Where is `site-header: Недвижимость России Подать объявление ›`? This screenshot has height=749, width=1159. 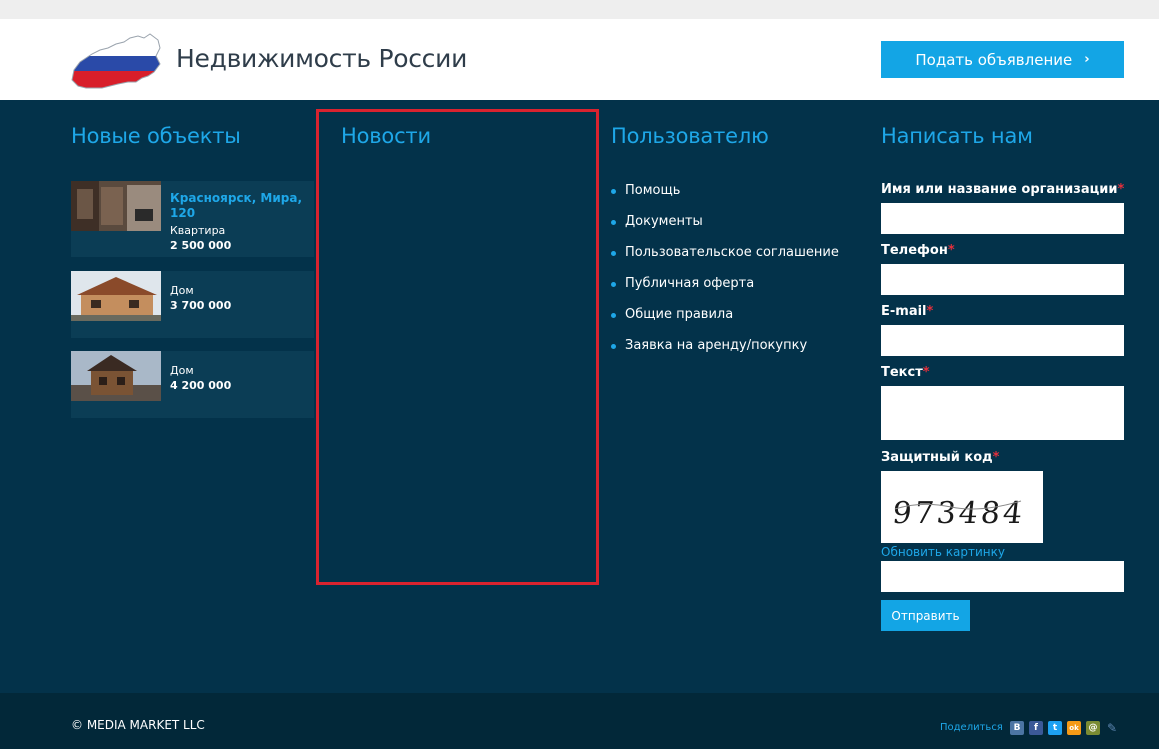 site-header: Недвижимость России Подать объявление › is located at coordinates (579, 59).